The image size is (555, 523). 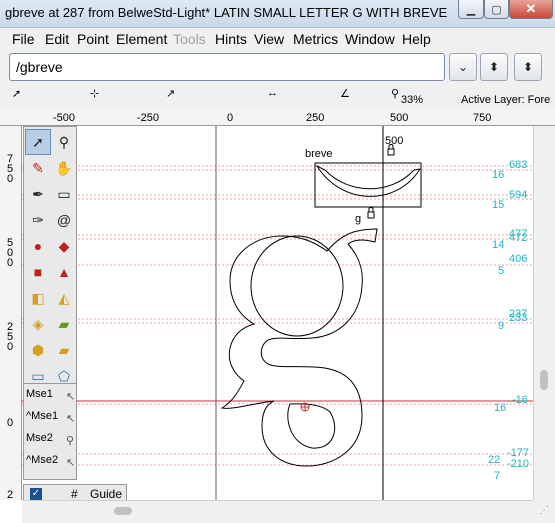 What do you see at coordinates (171, 94) in the screenshot?
I see `offset-info-icon: ↗` at bounding box center [171, 94].